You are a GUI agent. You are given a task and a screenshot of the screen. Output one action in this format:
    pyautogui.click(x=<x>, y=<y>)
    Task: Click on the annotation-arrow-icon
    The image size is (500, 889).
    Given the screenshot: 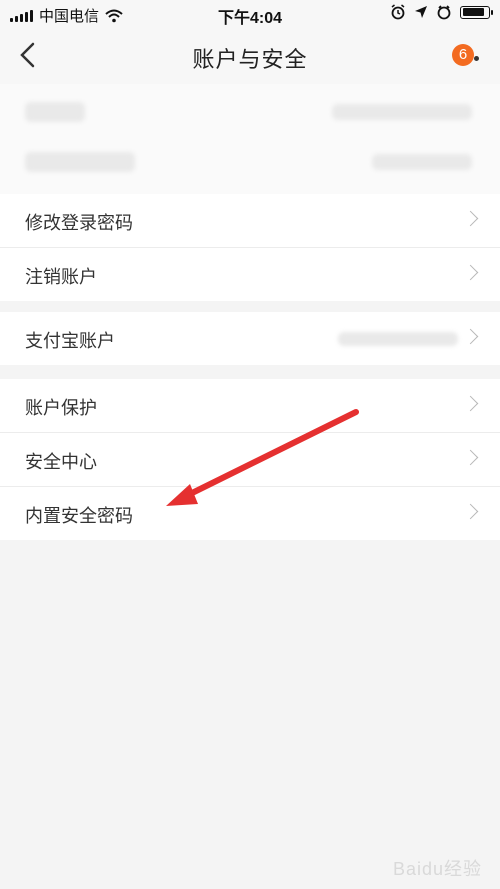 What is the action you would take?
    pyautogui.click(x=262, y=457)
    